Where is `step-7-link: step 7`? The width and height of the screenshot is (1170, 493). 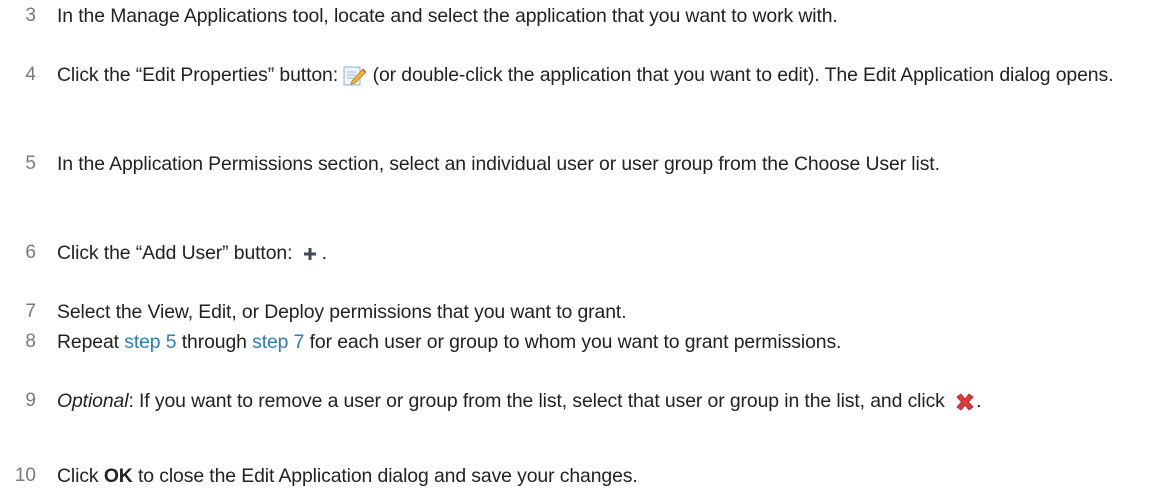
step-7-link: step 7 is located at coordinates (278, 342).